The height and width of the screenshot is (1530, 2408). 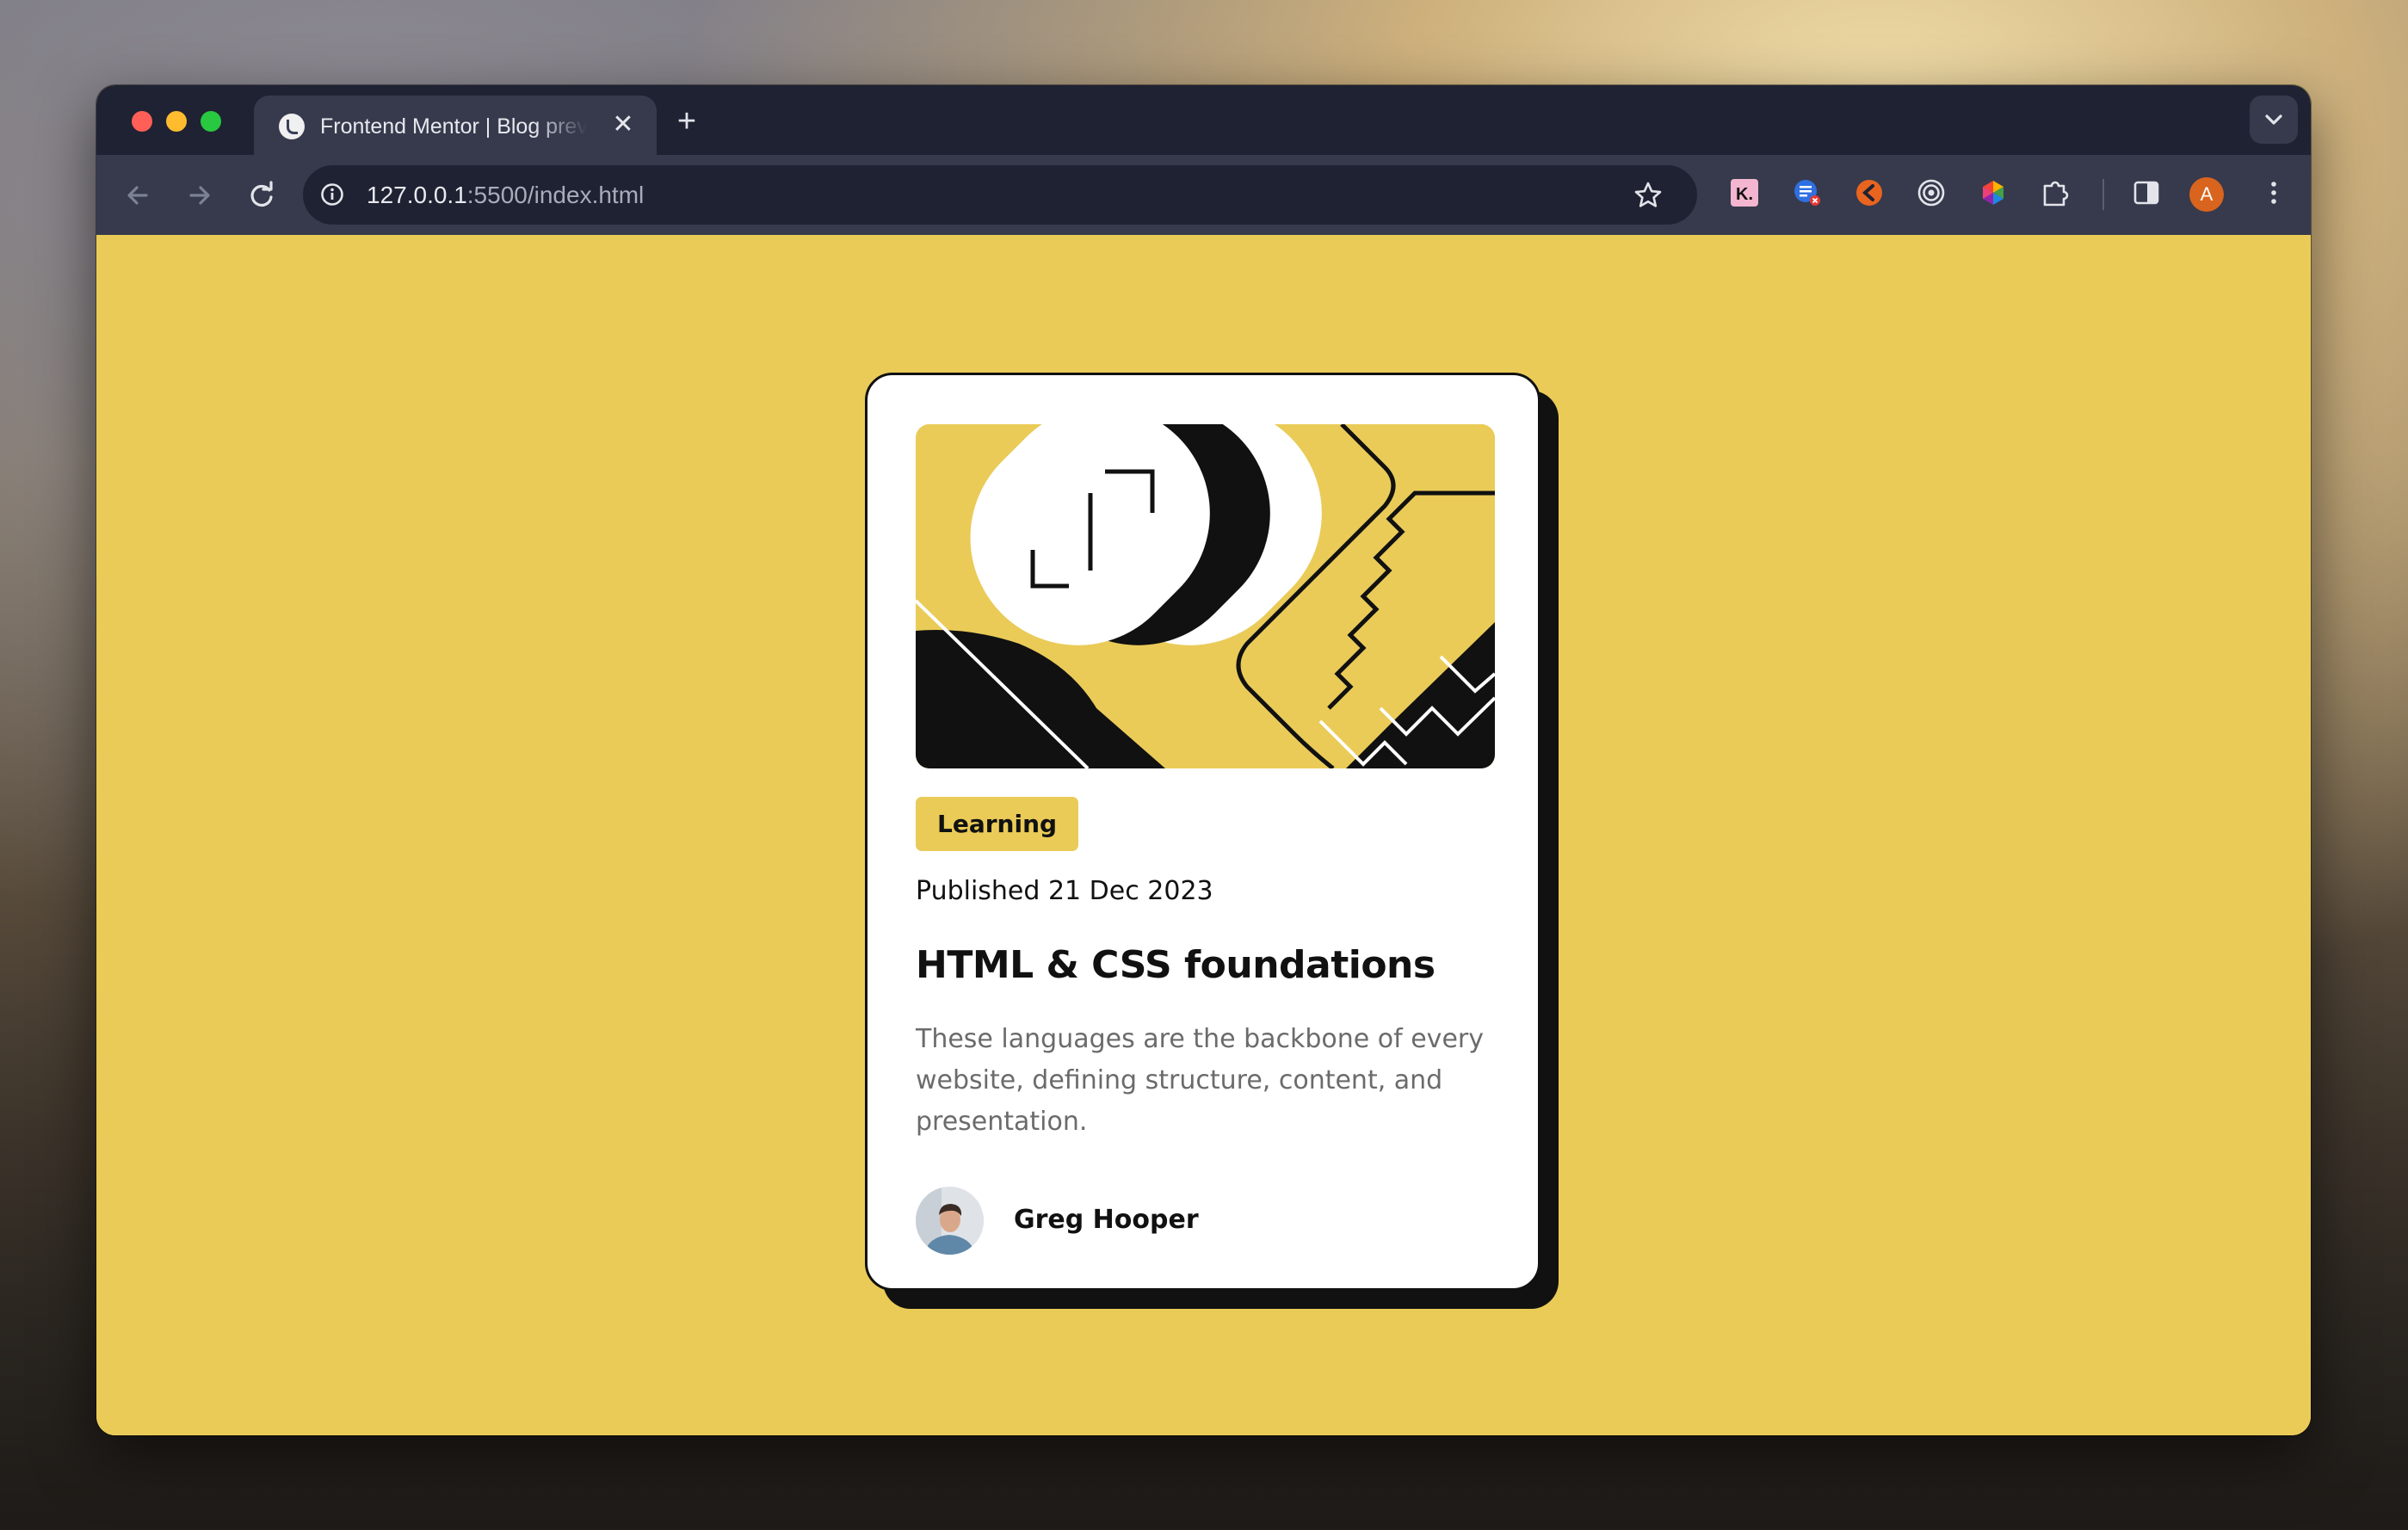 What do you see at coordinates (1106, 1220) in the screenshot?
I see `author-name: Greg Hooper` at bounding box center [1106, 1220].